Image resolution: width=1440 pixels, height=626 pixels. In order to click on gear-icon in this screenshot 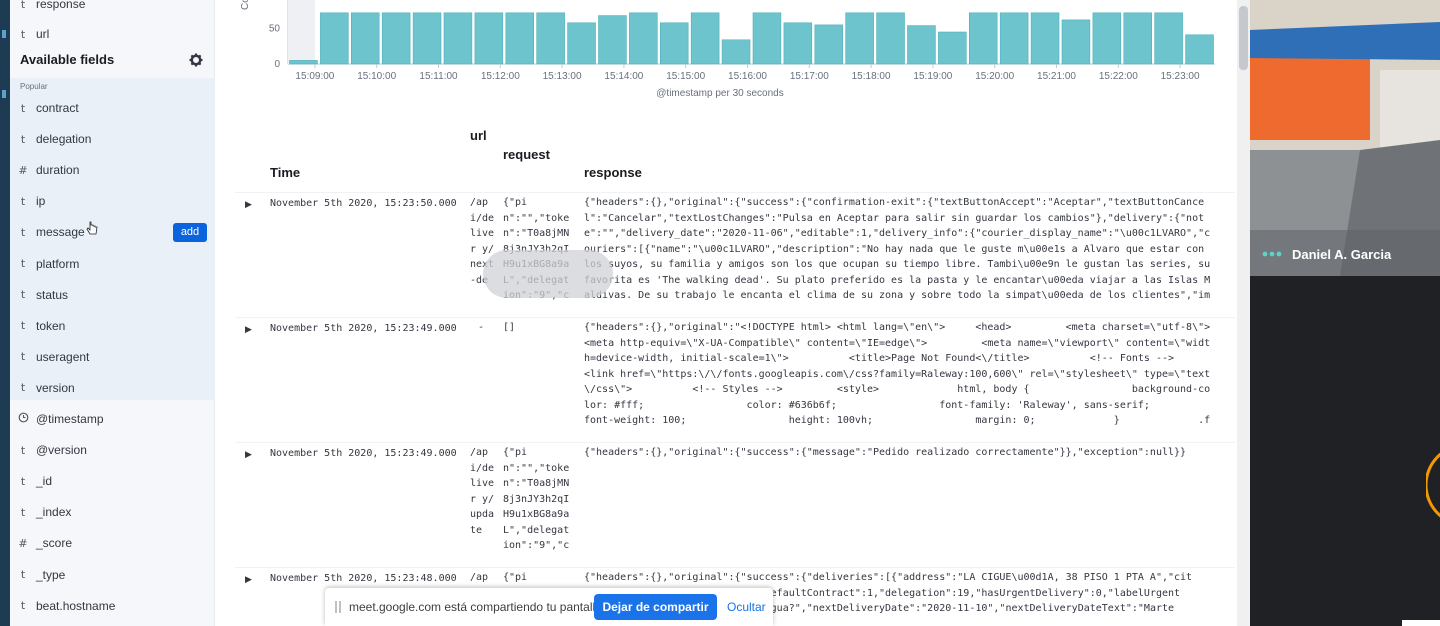, I will do `click(196, 60)`.